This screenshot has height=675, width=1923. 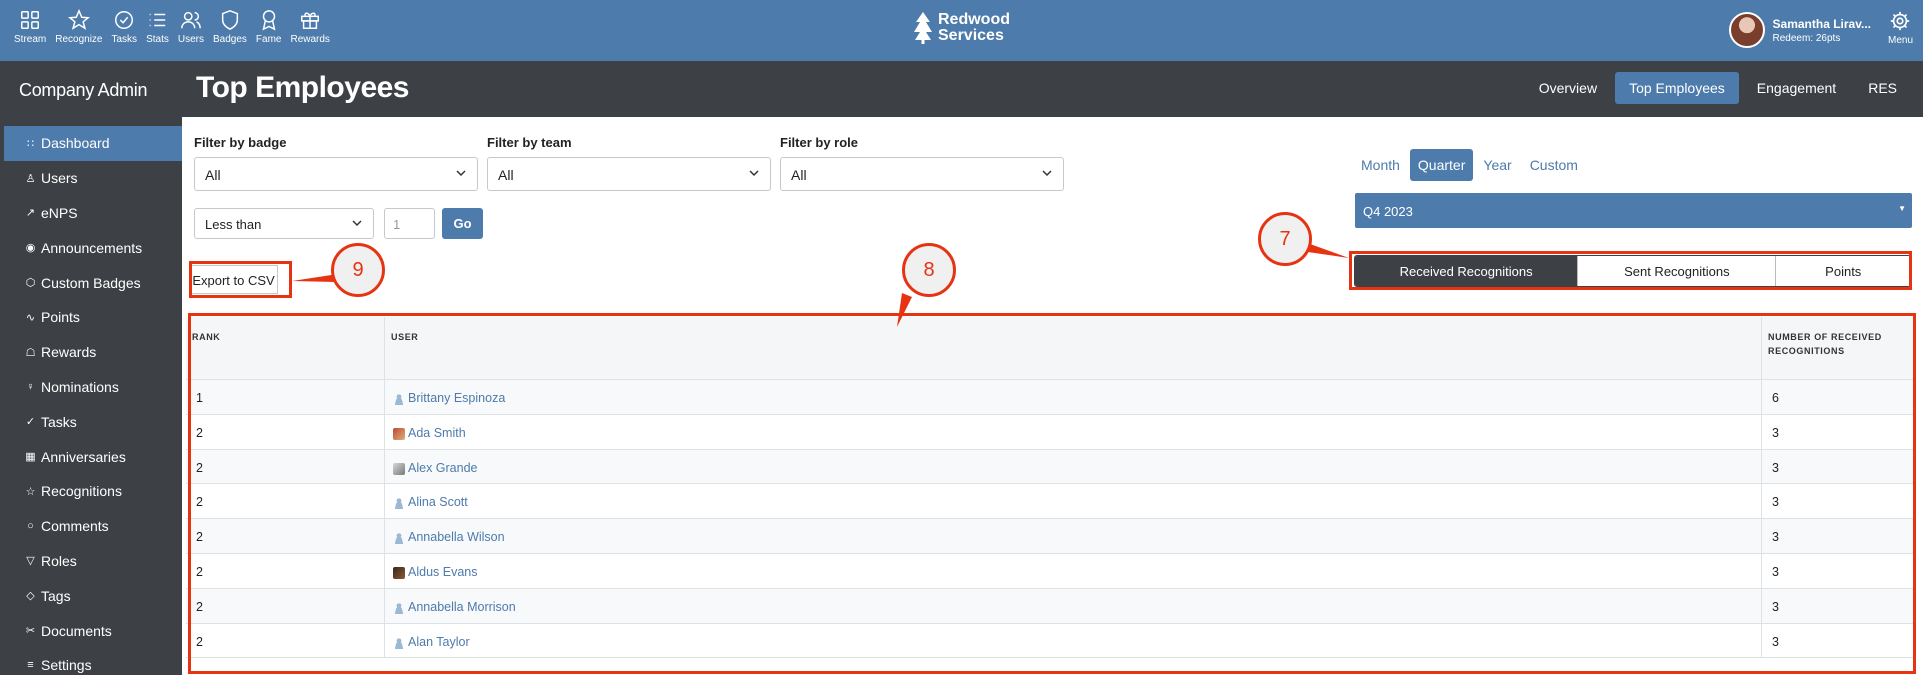 I want to click on sidebar-item-anniversaries: ▦ Anniversaries, so click(x=91, y=456).